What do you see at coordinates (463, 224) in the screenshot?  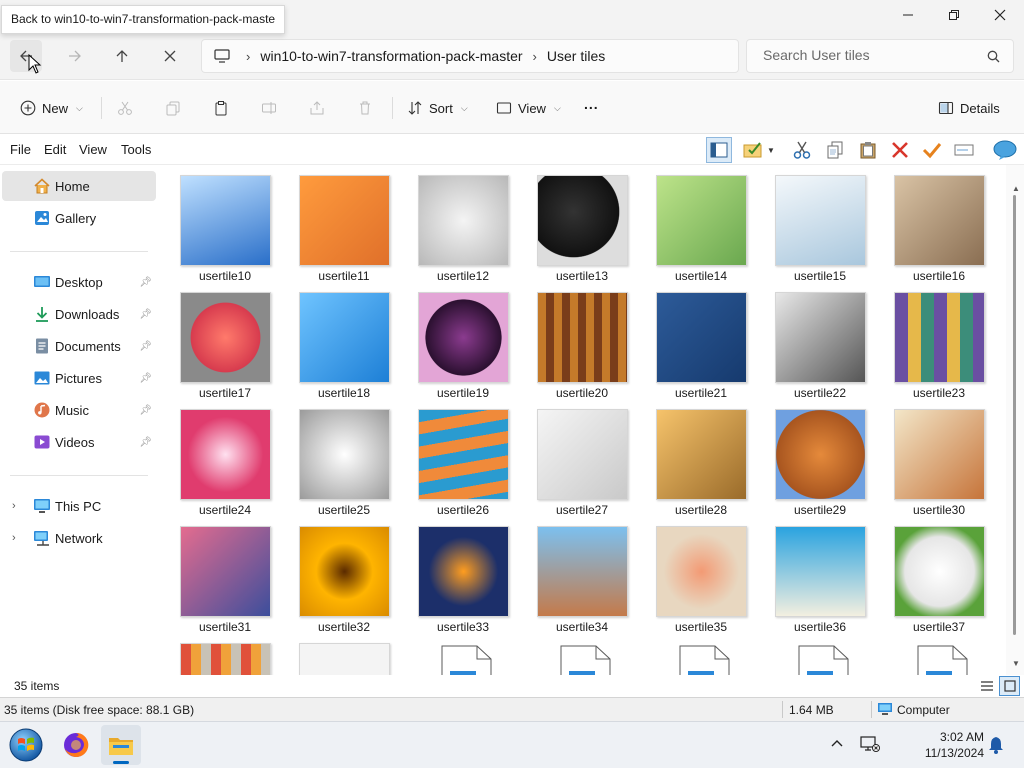 I see `file-tile: usertile12` at bounding box center [463, 224].